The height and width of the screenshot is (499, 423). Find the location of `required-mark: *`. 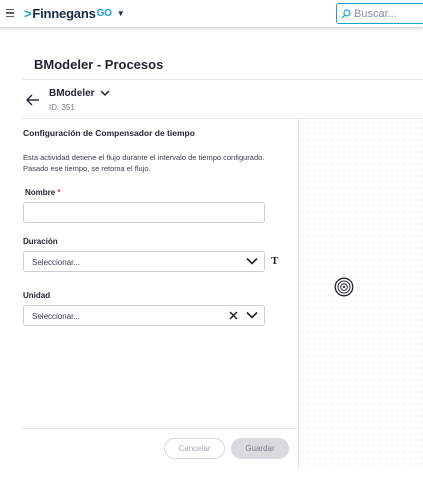

required-mark: * is located at coordinates (59, 192).